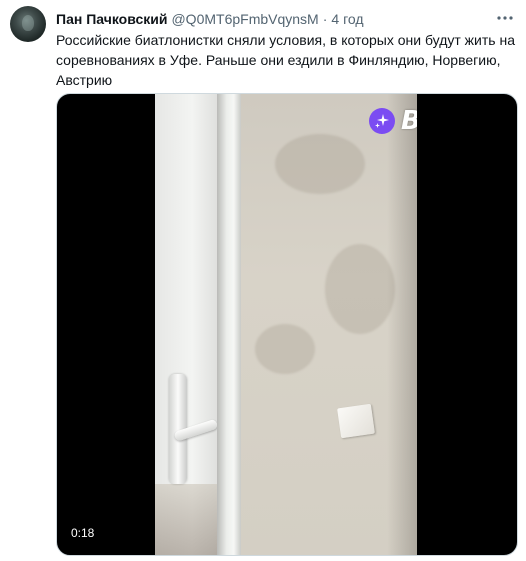  Describe the element at coordinates (111, 19) in the screenshot. I see `display-name: Пан Пачковский` at that location.